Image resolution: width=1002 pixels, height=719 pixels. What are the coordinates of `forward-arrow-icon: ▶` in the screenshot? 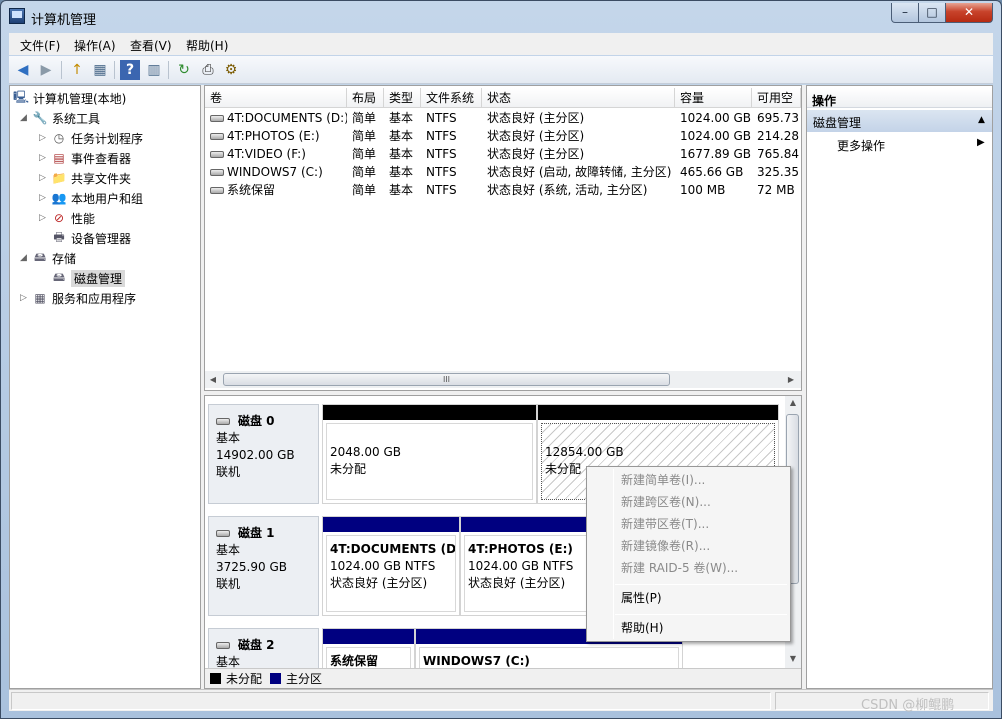 It's located at (46, 70).